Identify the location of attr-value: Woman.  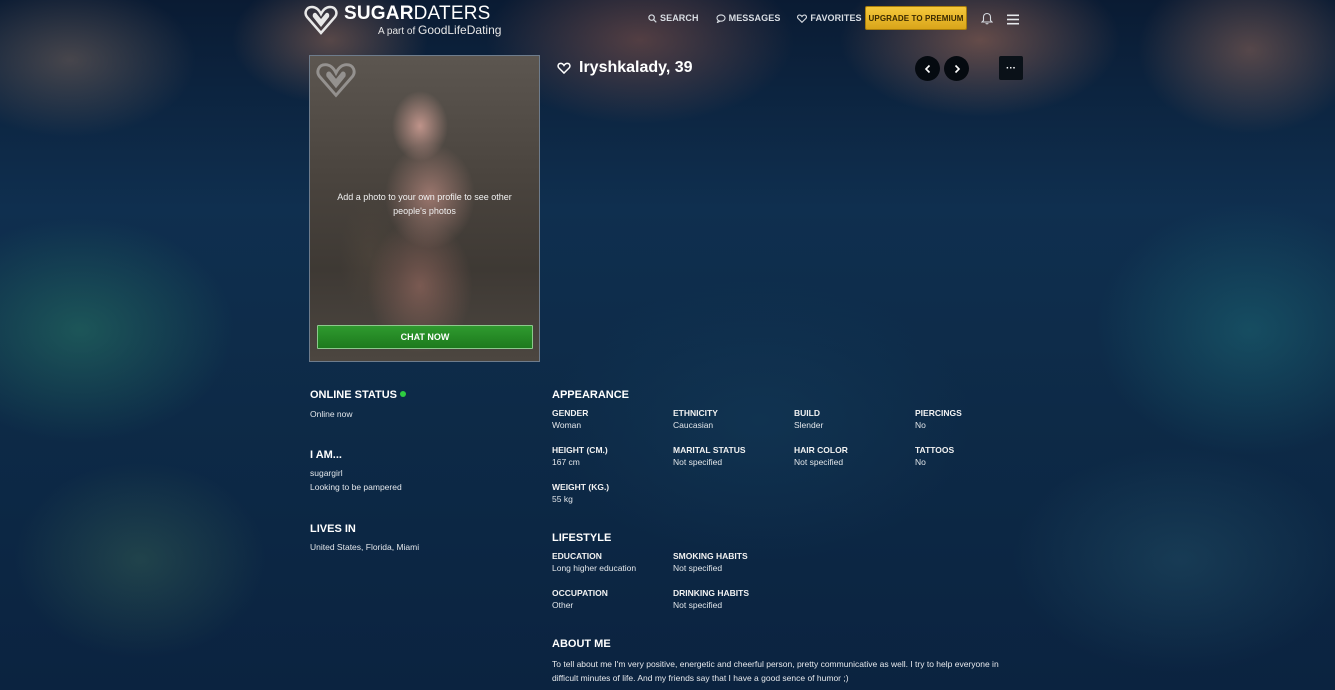
(567, 425).